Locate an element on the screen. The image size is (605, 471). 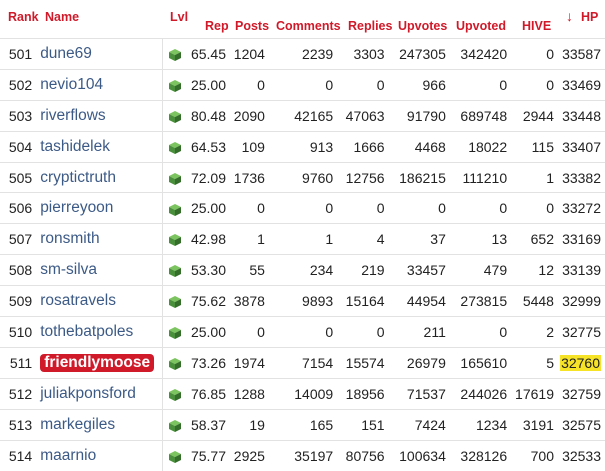
account-name: tothebatpoles is located at coordinates (101, 332).